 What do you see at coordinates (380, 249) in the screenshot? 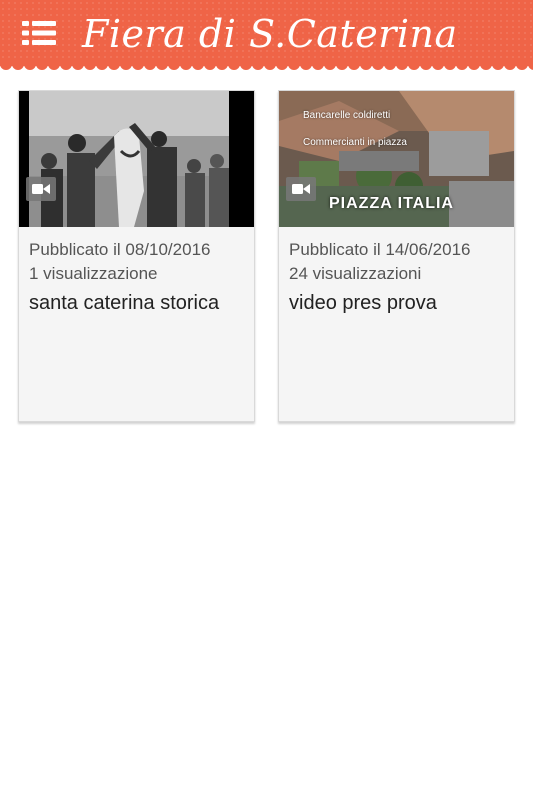
I see `published-date: Pubblicato il 14/06/2016` at bounding box center [380, 249].